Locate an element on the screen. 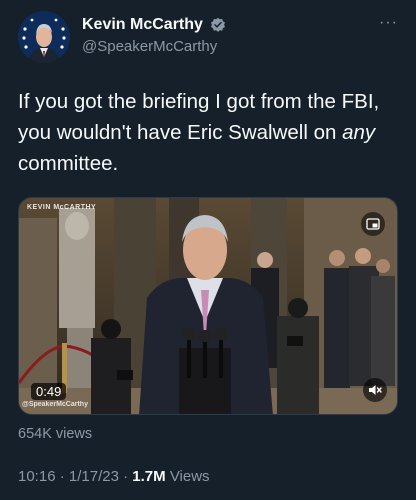  tweet-header: Kevin McCarthy @SpeakerMcCarthy ··· is located at coordinates (208, 36).